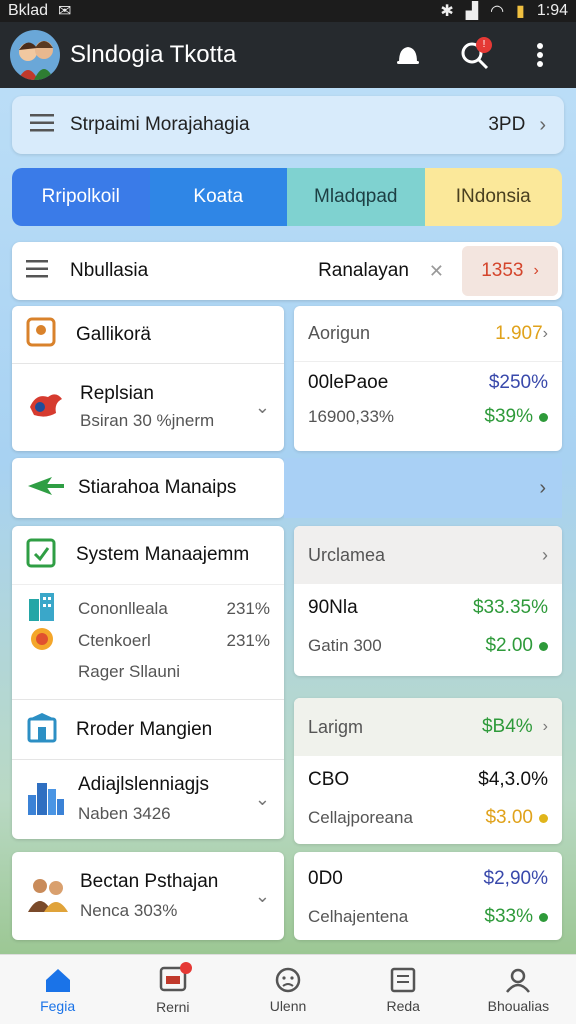  What do you see at coordinates (41, 334) in the screenshot?
I see `location-icon` at bounding box center [41, 334].